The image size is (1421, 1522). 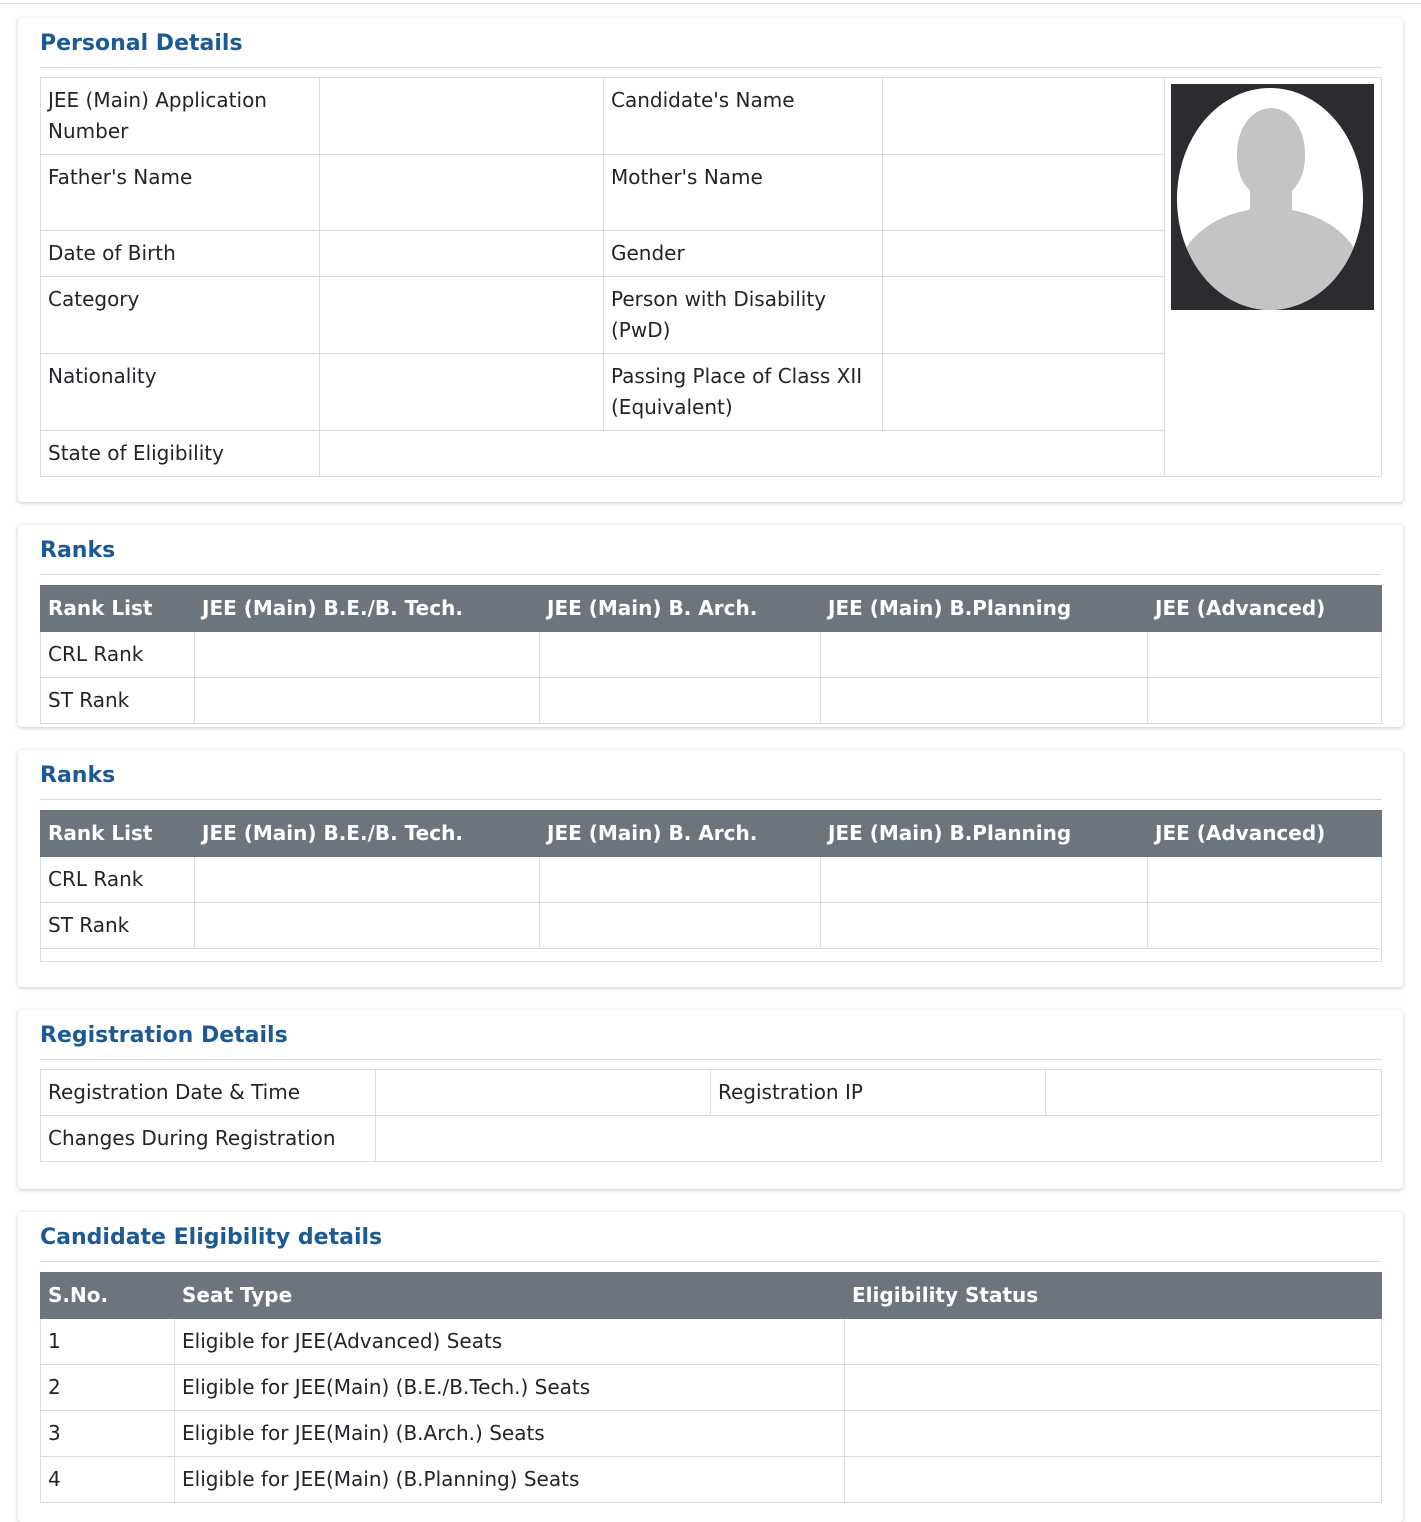 What do you see at coordinates (208, 1138) in the screenshot?
I see `changes-label: Changes During Registration` at bounding box center [208, 1138].